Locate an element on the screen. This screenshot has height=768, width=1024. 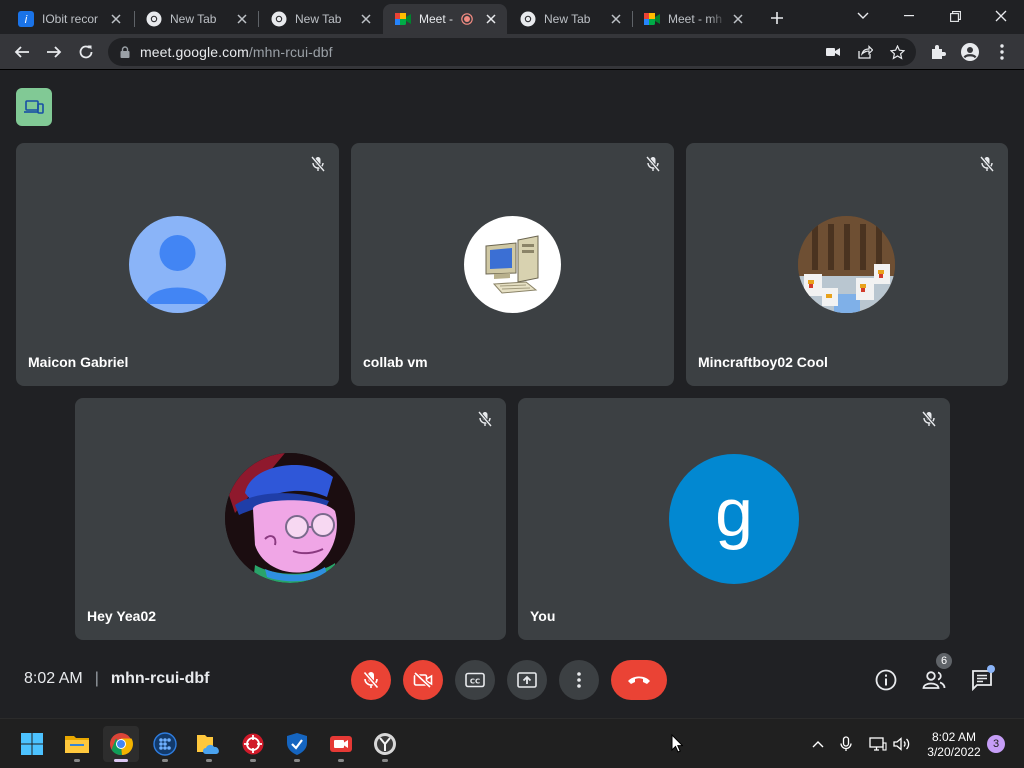
shield-check-icon is located at coordinates (297, 744).